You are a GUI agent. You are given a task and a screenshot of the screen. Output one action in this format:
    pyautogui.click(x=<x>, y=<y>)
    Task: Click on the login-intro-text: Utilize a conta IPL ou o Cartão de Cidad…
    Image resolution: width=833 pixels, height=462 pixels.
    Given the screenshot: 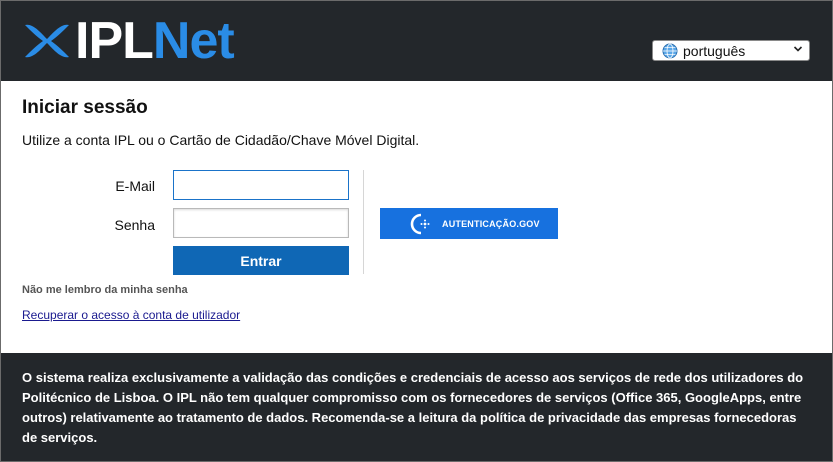 What is the action you would take?
    pyautogui.click(x=221, y=140)
    